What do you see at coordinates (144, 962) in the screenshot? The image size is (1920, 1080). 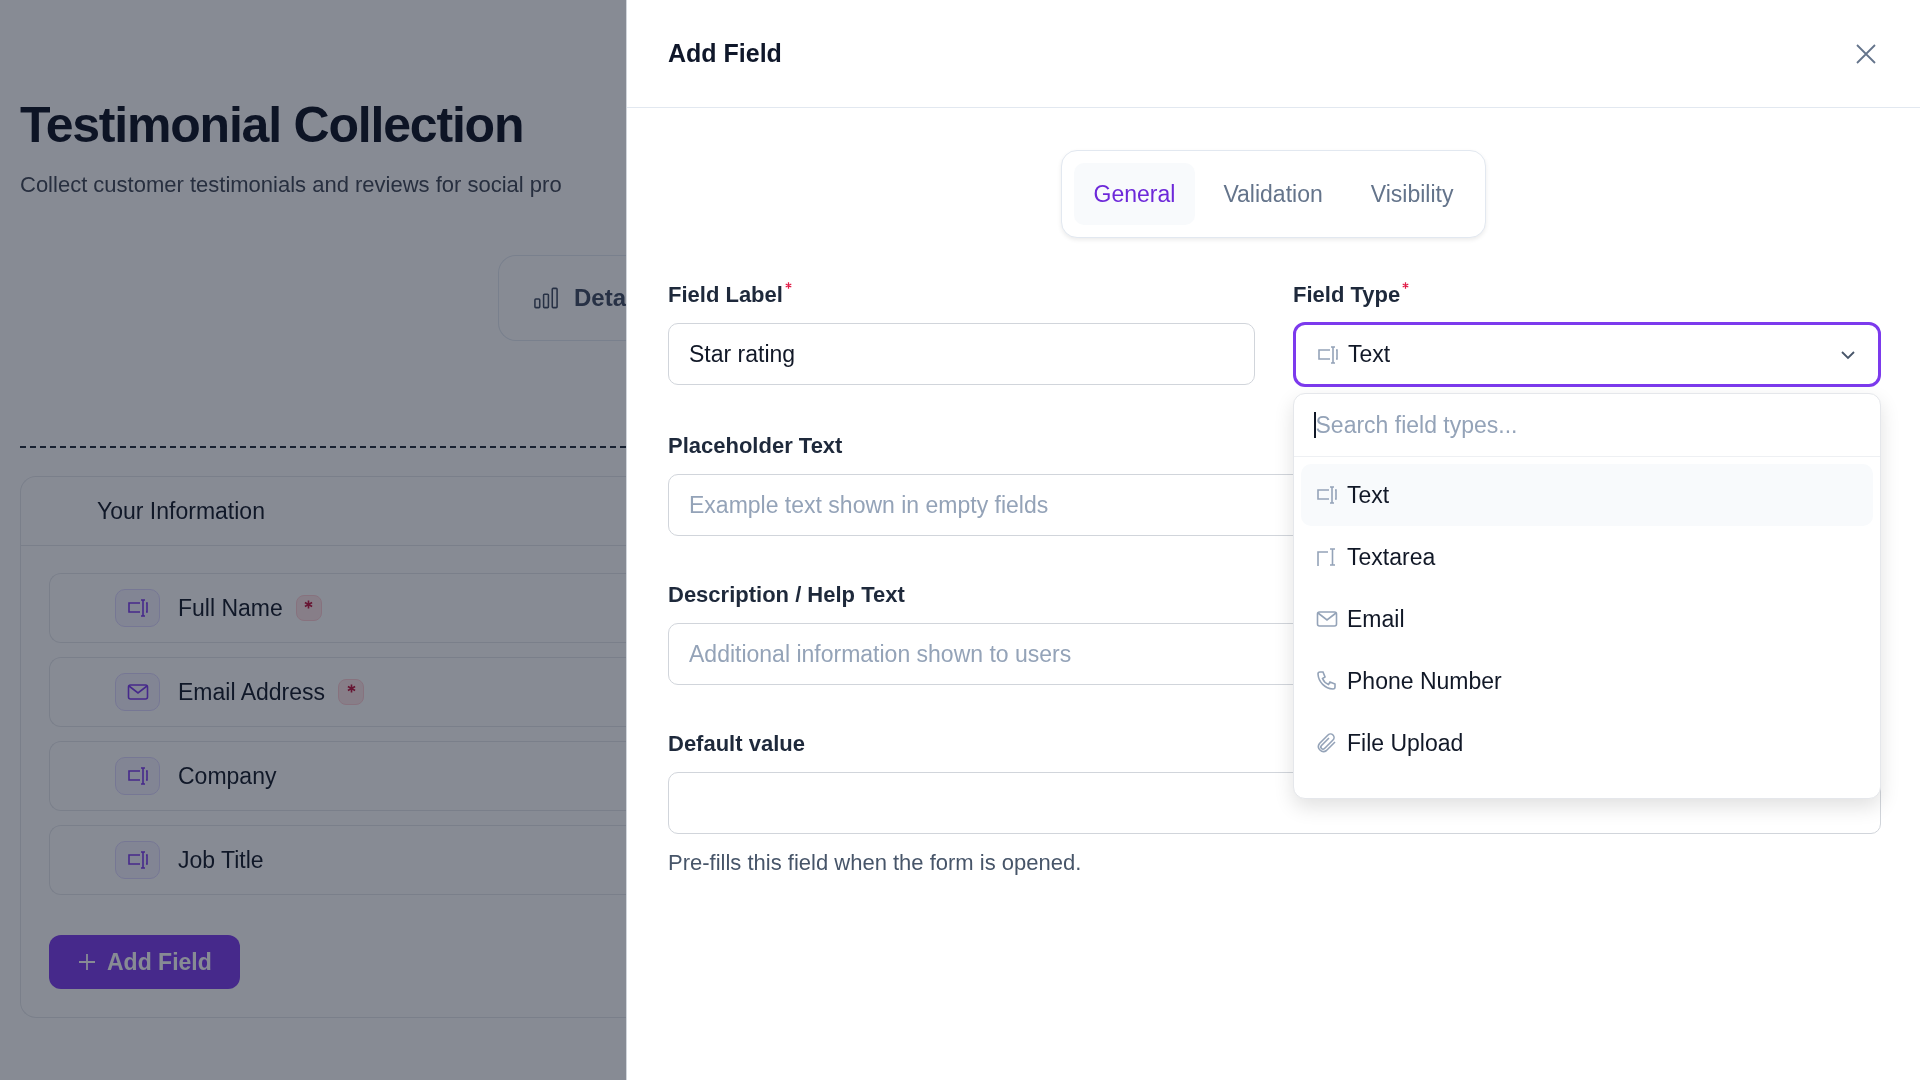 I see `add-field-button: Add Field` at bounding box center [144, 962].